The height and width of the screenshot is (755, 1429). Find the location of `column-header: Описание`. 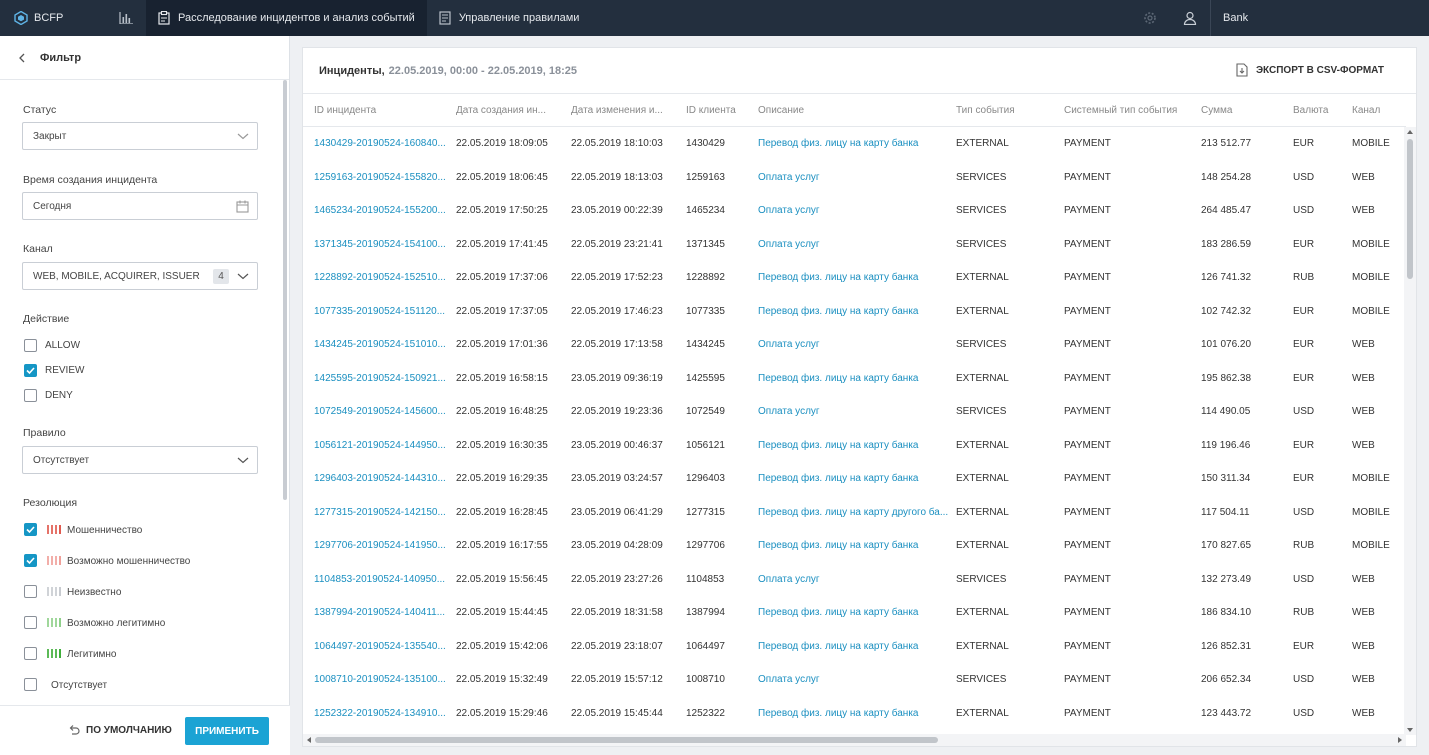

column-header: Описание is located at coordinates (781, 110).